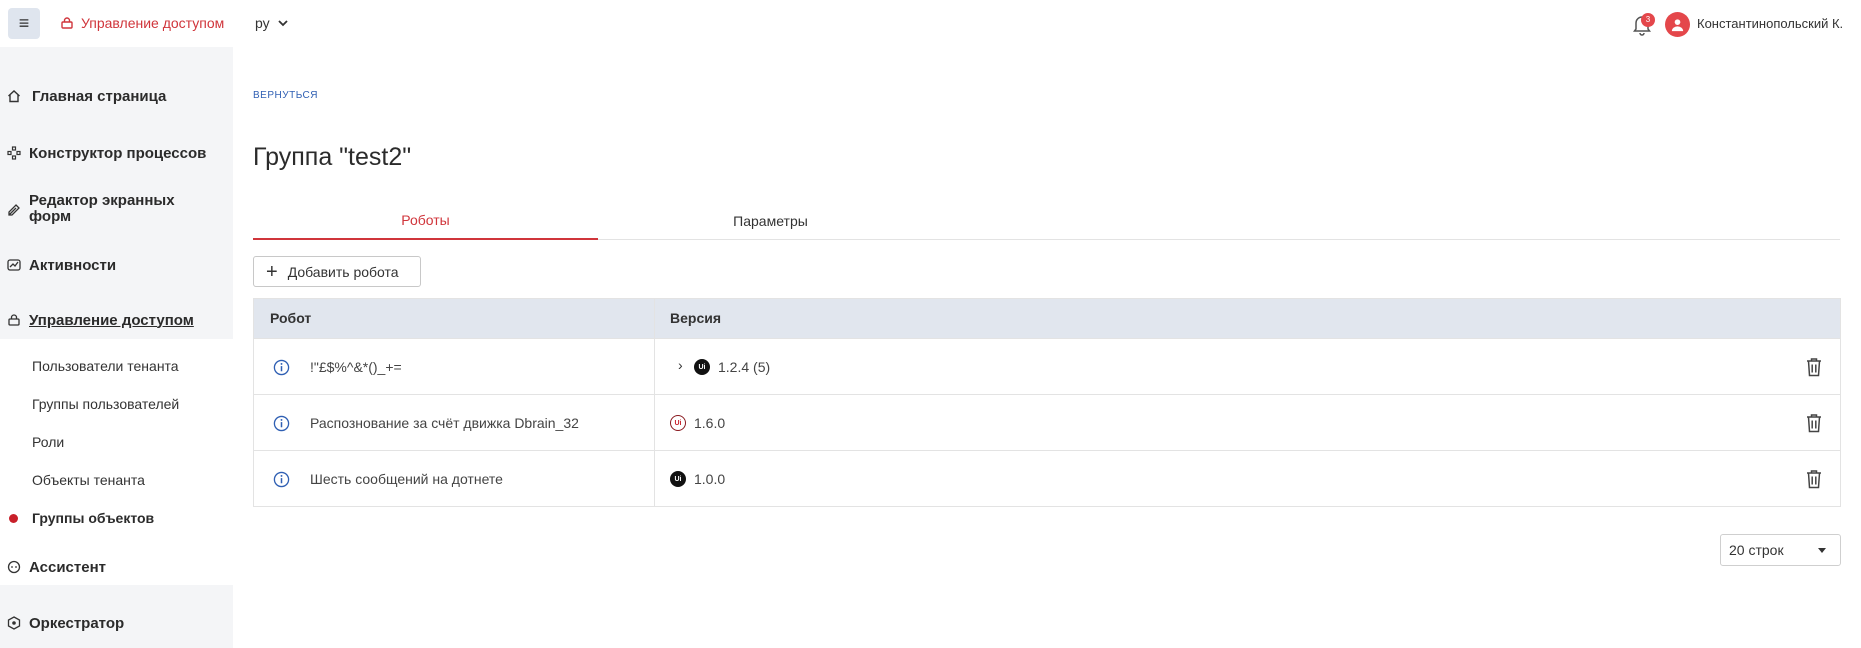 This screenshot has width=1861, height=648. I want to click on table-header: Робот Версия, so click(1047, 318).